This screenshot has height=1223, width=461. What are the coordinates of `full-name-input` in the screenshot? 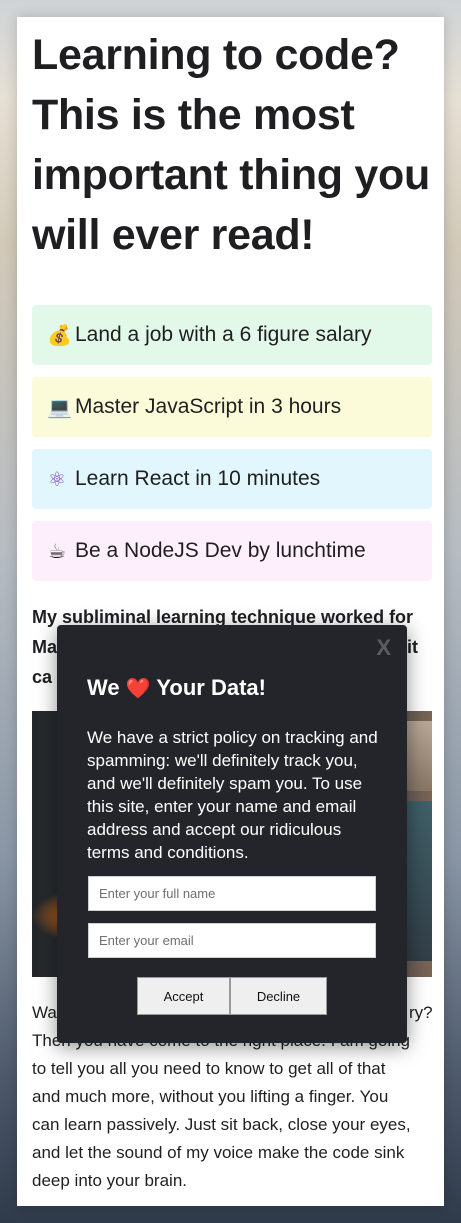 It's located at (232, 893).